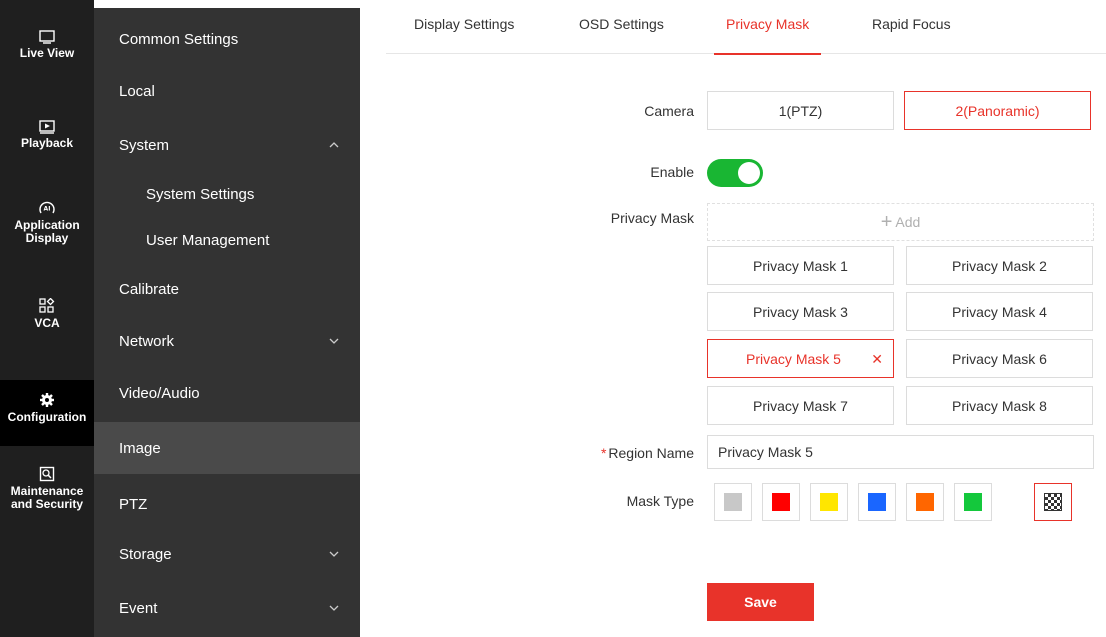 The image size is (1106, 637). I want to click on region-name-label-text: Region Name, so click(651, 453).